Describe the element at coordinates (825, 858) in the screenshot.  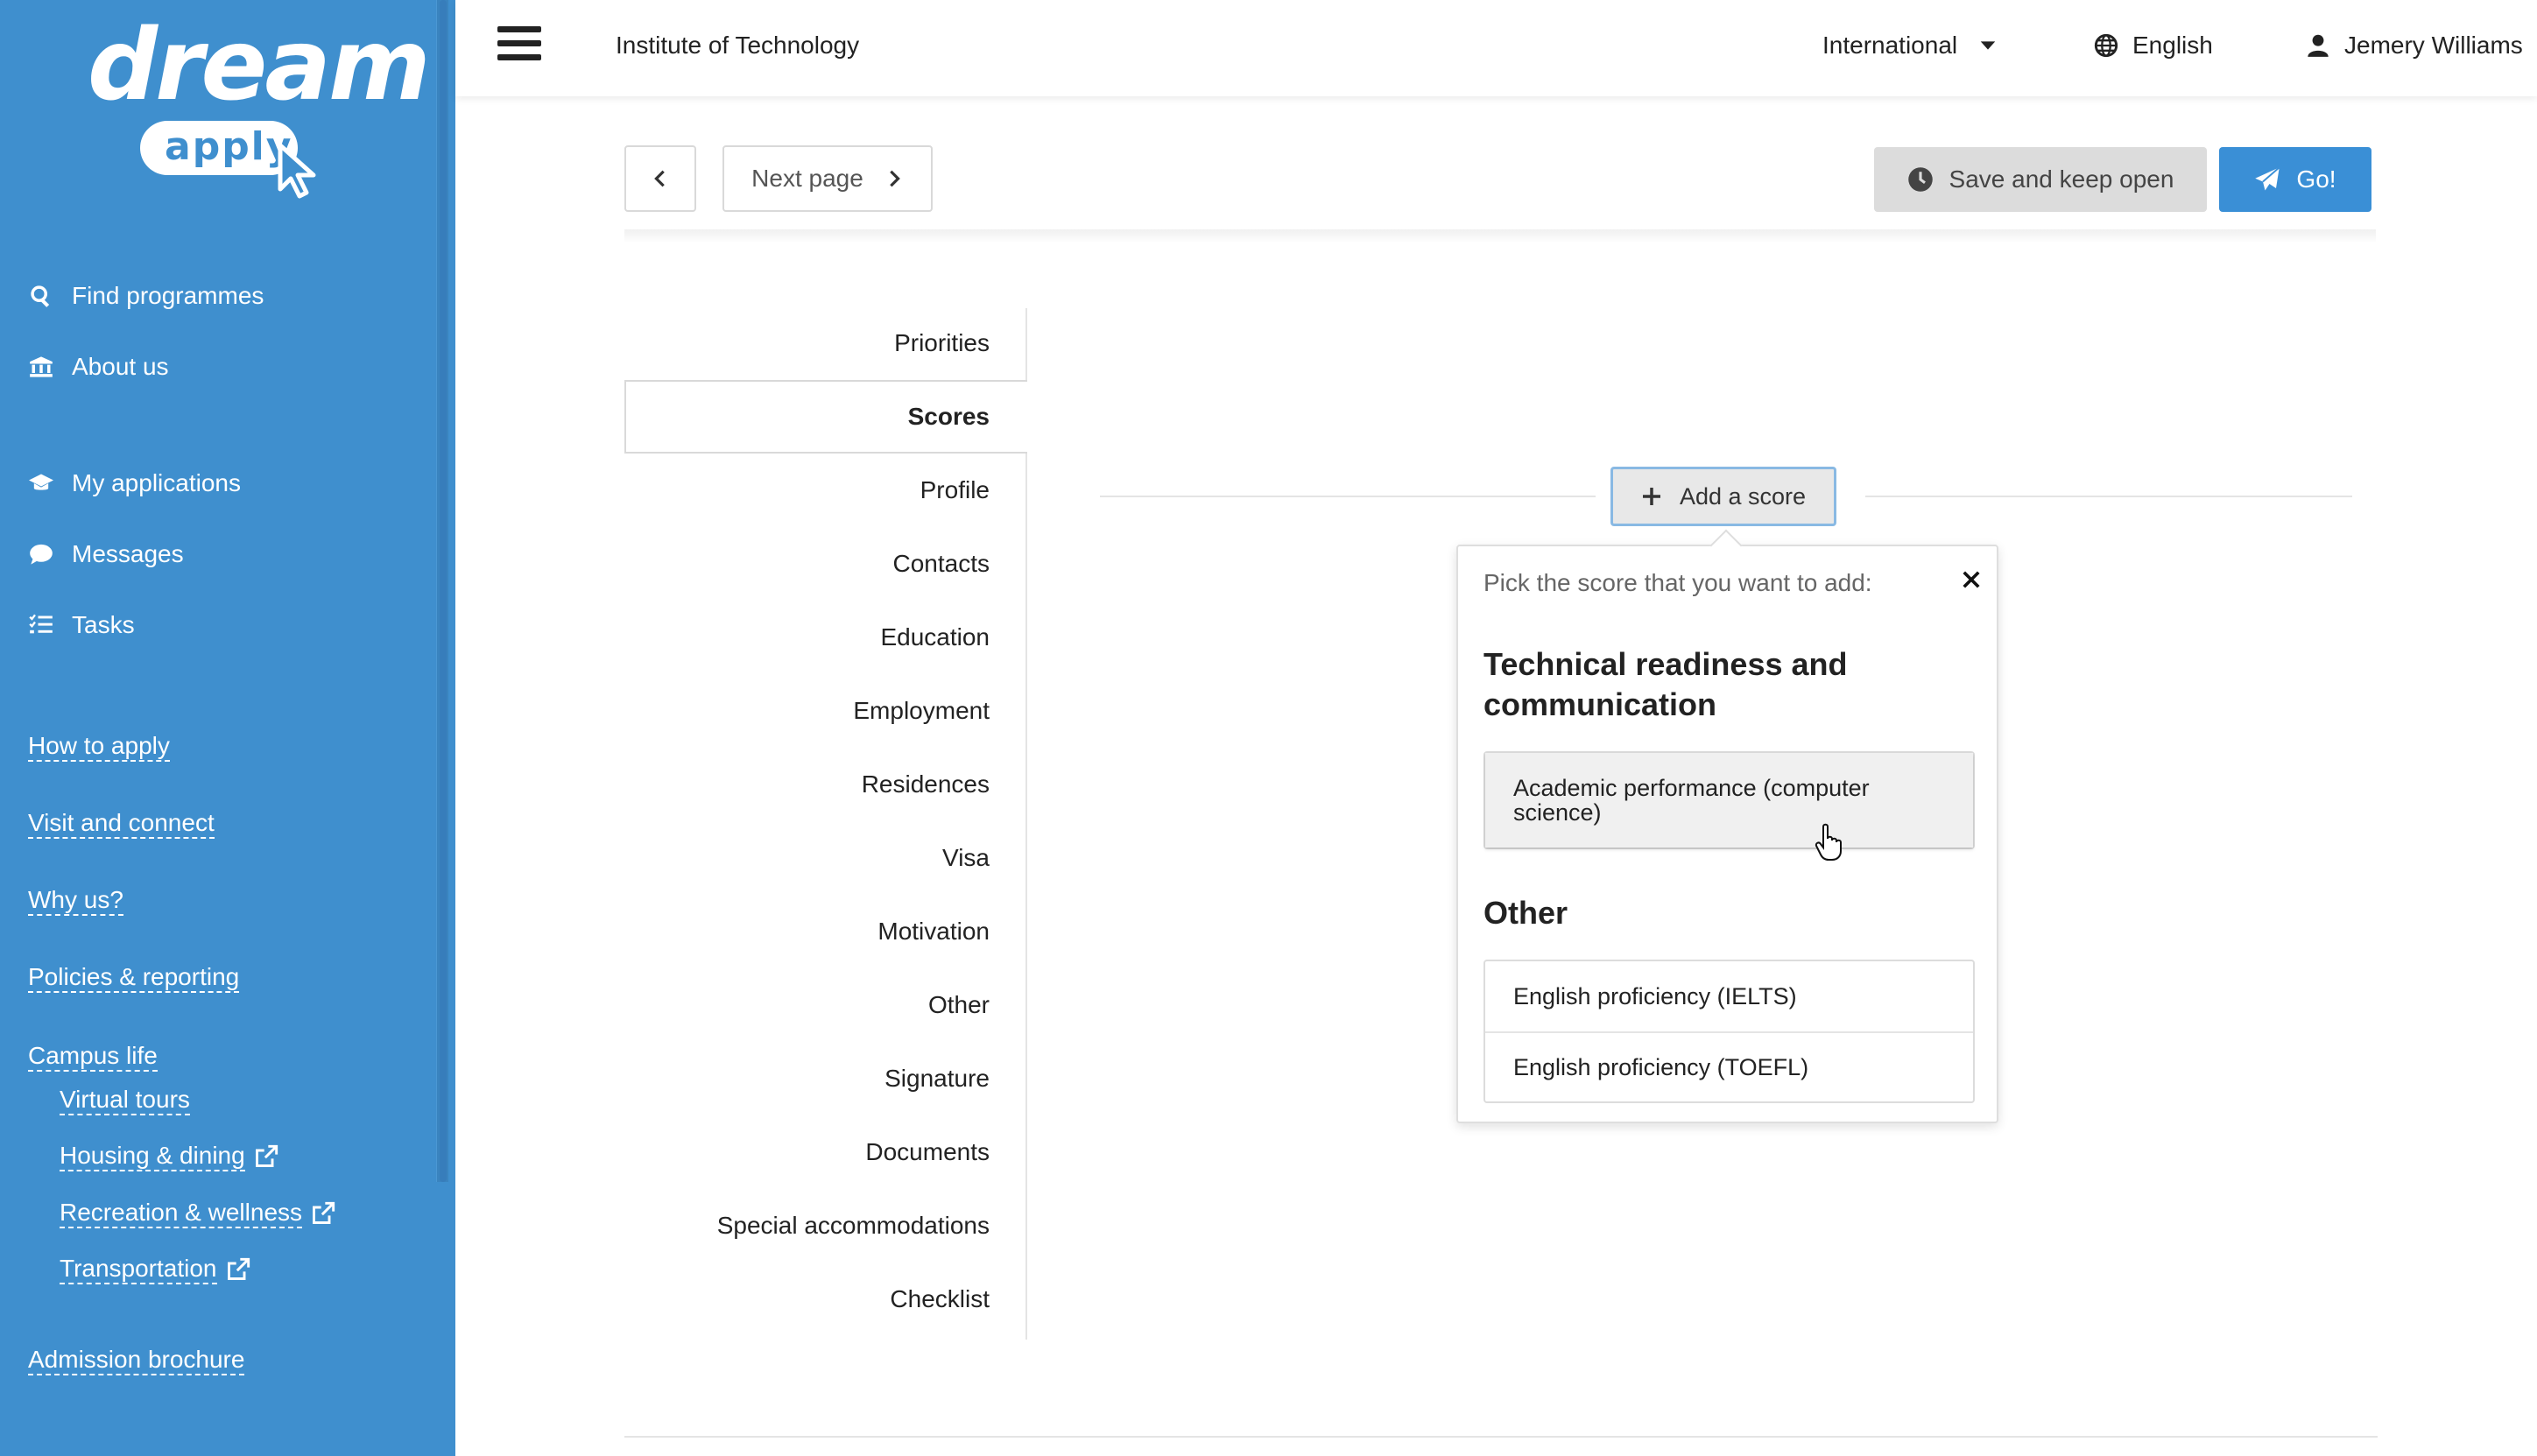
I see `tab-visa: Visa` at that location.